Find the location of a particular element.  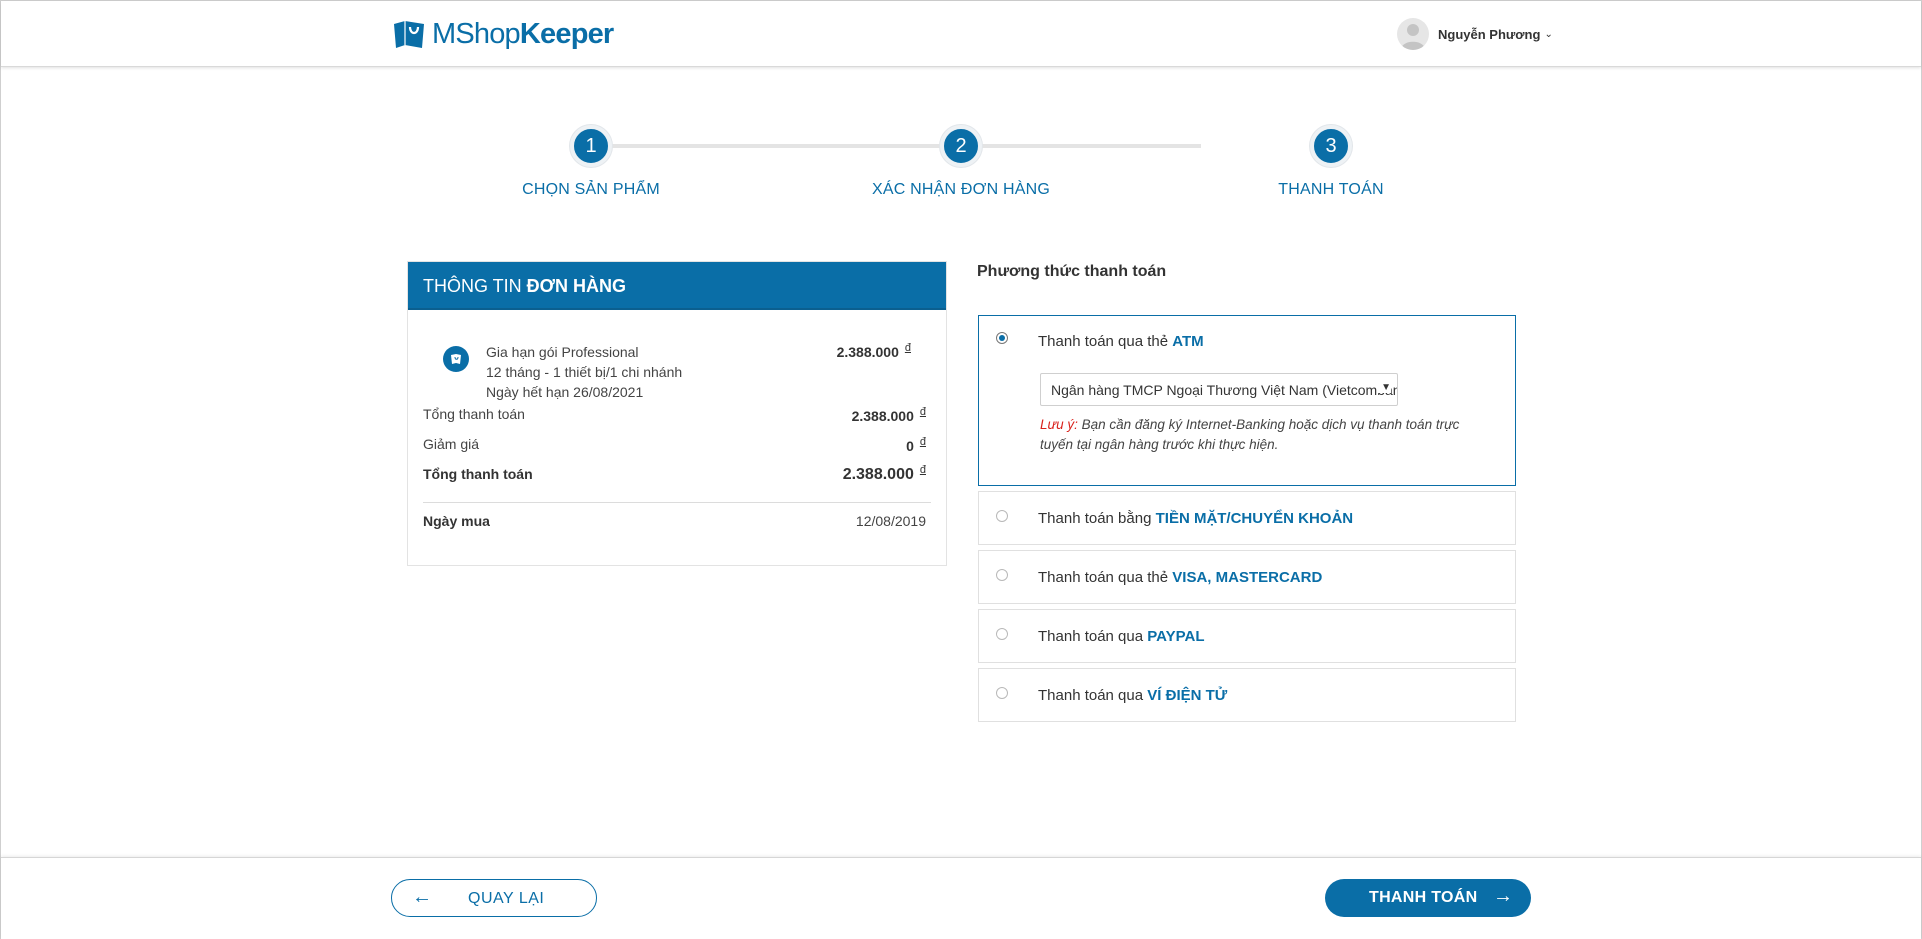

radio-paypal is located at coordinates (1002, 634).